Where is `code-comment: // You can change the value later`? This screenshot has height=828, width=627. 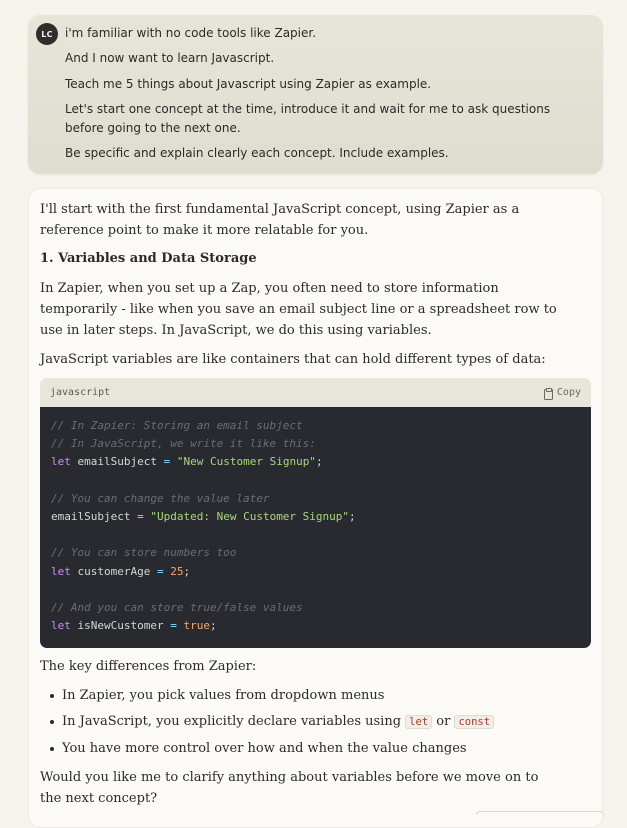
code-comment: // You can change the value later is located at coordinates (160, 498).